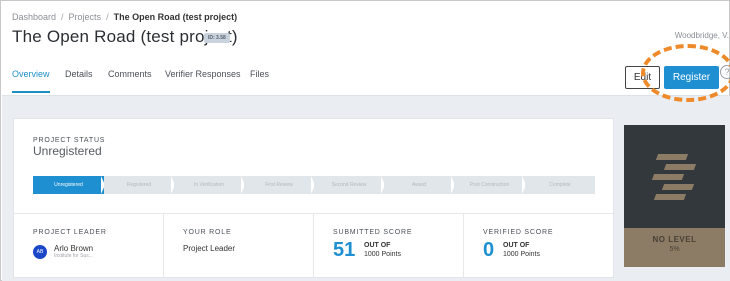 The height and width of the screenshot is (281, 730). Describe the element at coordinates (674, 239) in the screenshot. I see `level-label: NO LEVEL` at that location.